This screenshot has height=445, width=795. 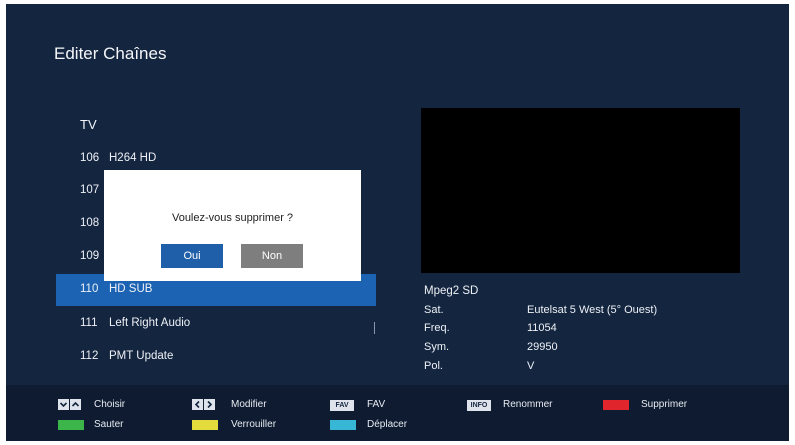 What do you see at coordinates (141, 356) in the screenshot?
I see `channel-name: PMT Update` at bounding box center [141, 356].